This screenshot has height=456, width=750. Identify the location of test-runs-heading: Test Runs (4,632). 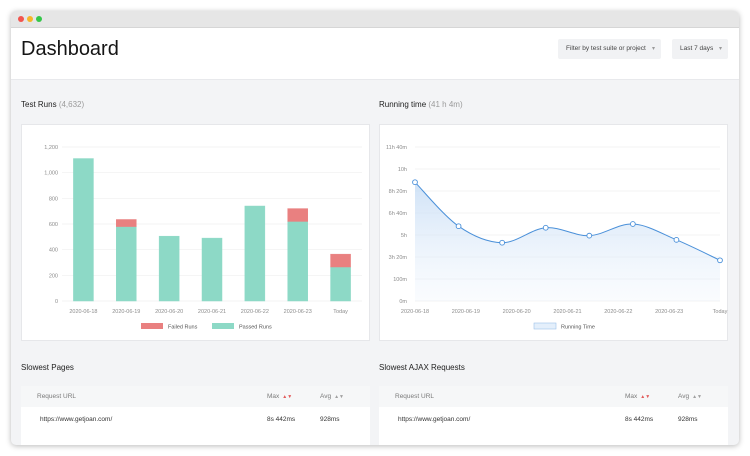
(52, 104).